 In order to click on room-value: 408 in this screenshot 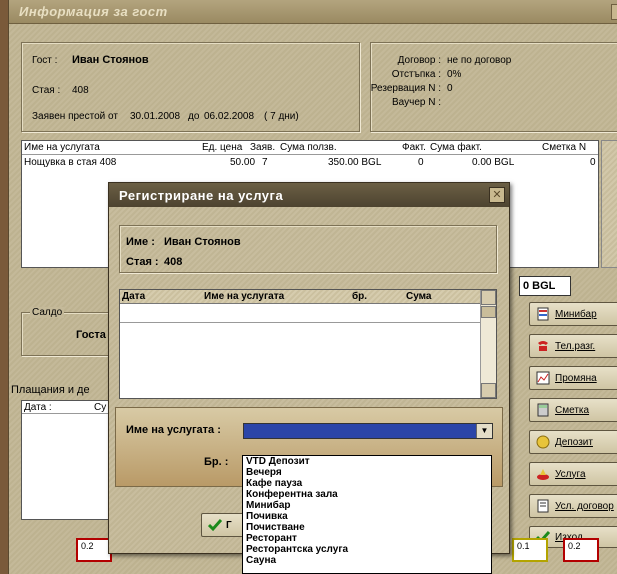, I will do `click(80, 90)`.